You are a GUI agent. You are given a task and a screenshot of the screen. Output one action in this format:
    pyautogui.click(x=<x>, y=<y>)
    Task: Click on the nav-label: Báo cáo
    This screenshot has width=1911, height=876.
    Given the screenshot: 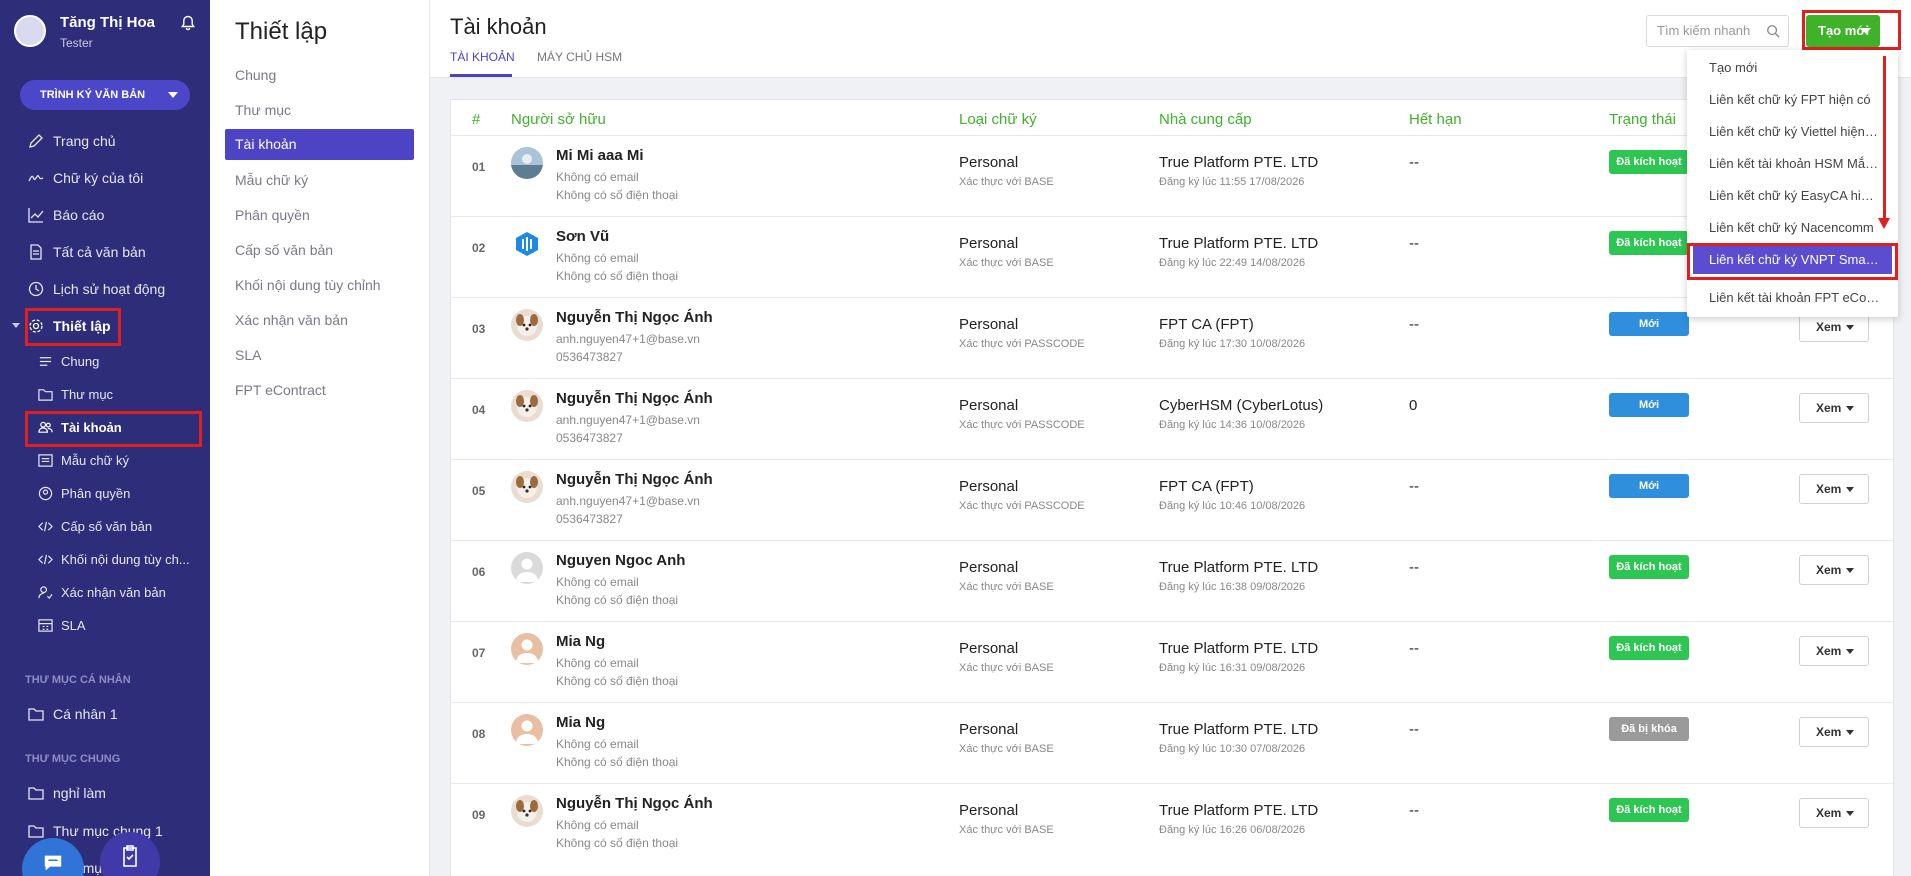 What is the action you would take?
    pyautogui.click(x=79, y=215)
    